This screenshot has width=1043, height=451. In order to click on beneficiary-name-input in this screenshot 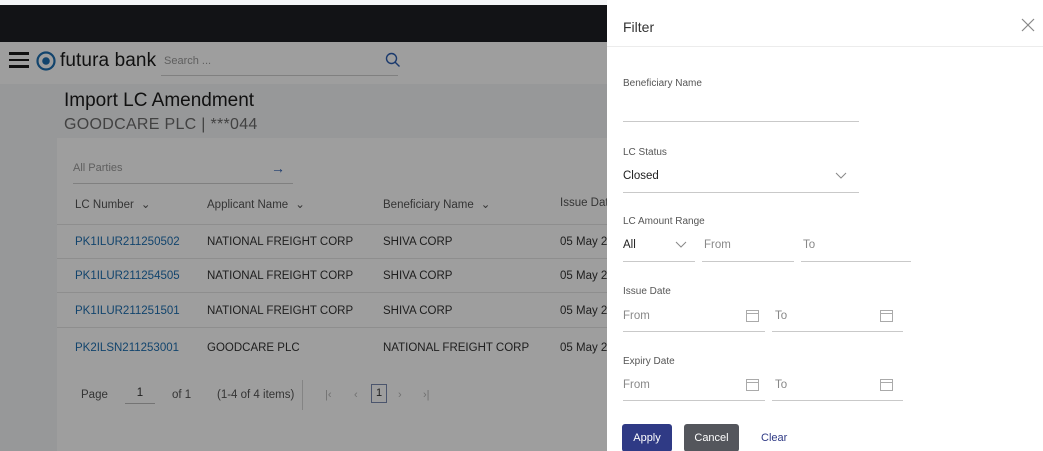, I will do `click(741, 110)`.